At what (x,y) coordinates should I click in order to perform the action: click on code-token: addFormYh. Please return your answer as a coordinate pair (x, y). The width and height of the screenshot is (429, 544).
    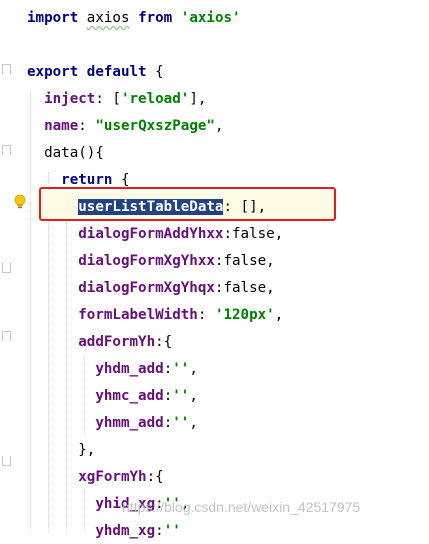
    Looking at the image, I should click on (117, 342).